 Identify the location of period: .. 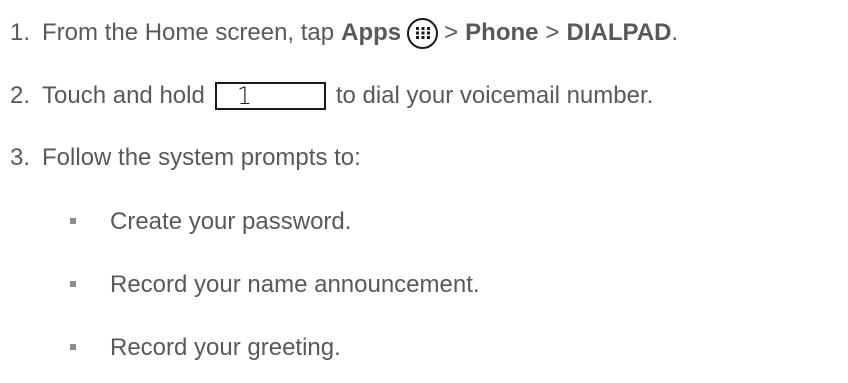
(675, 32).